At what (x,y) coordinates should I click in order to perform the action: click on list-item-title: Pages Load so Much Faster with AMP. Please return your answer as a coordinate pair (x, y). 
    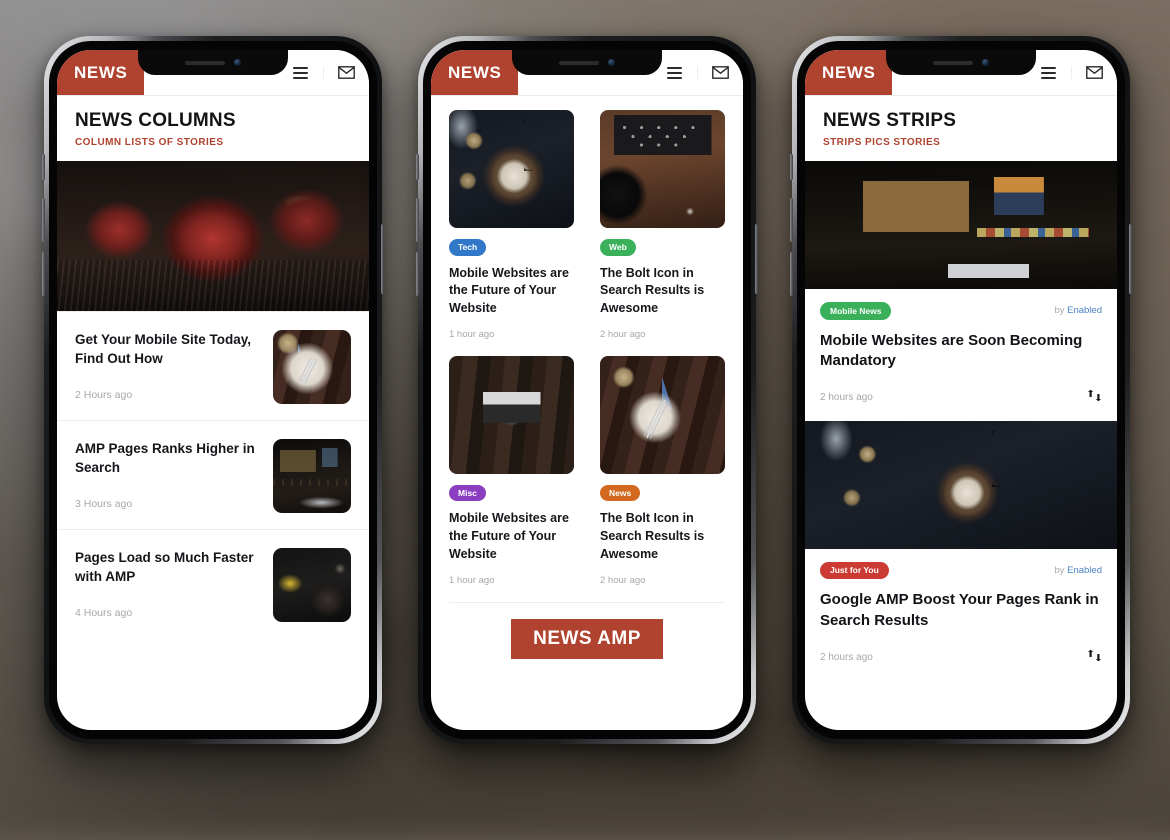
    Looking at the image, I should click on (164, 567).